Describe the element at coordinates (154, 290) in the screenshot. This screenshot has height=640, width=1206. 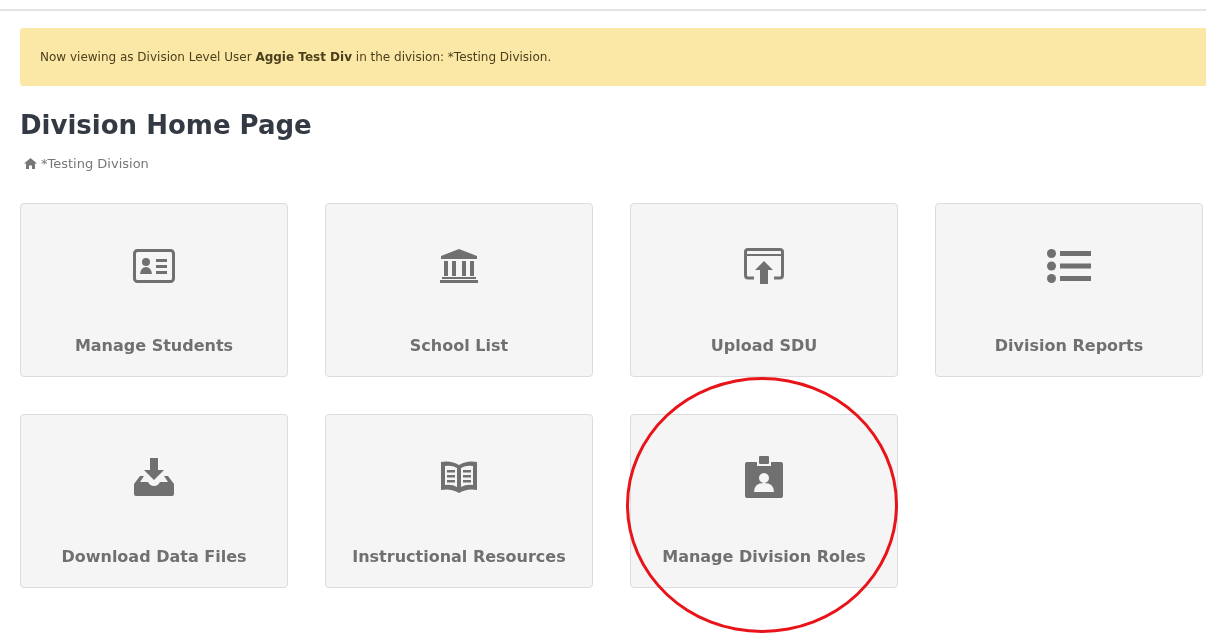
I see `menu-tile: Manage Students` at that location.